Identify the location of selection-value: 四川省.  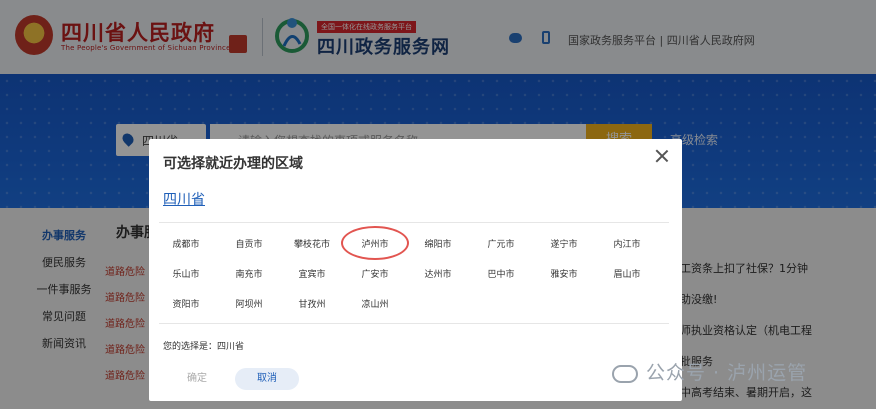
(231, 347).